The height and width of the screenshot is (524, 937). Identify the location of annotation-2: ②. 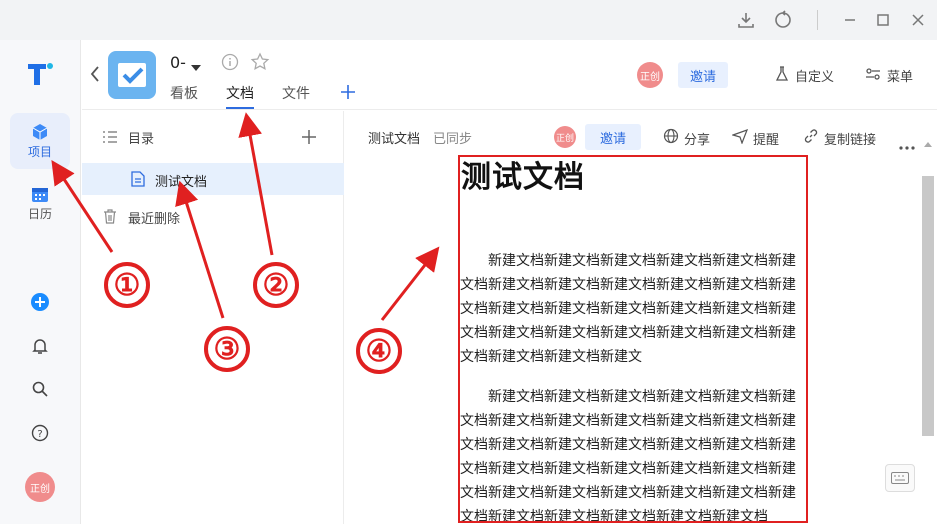
(276, 285).